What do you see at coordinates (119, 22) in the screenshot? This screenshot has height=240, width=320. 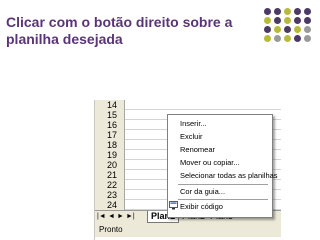 I see `slide-title-line-1: Clicar com o botão direito sobre a` at bounding box center [119, 22].